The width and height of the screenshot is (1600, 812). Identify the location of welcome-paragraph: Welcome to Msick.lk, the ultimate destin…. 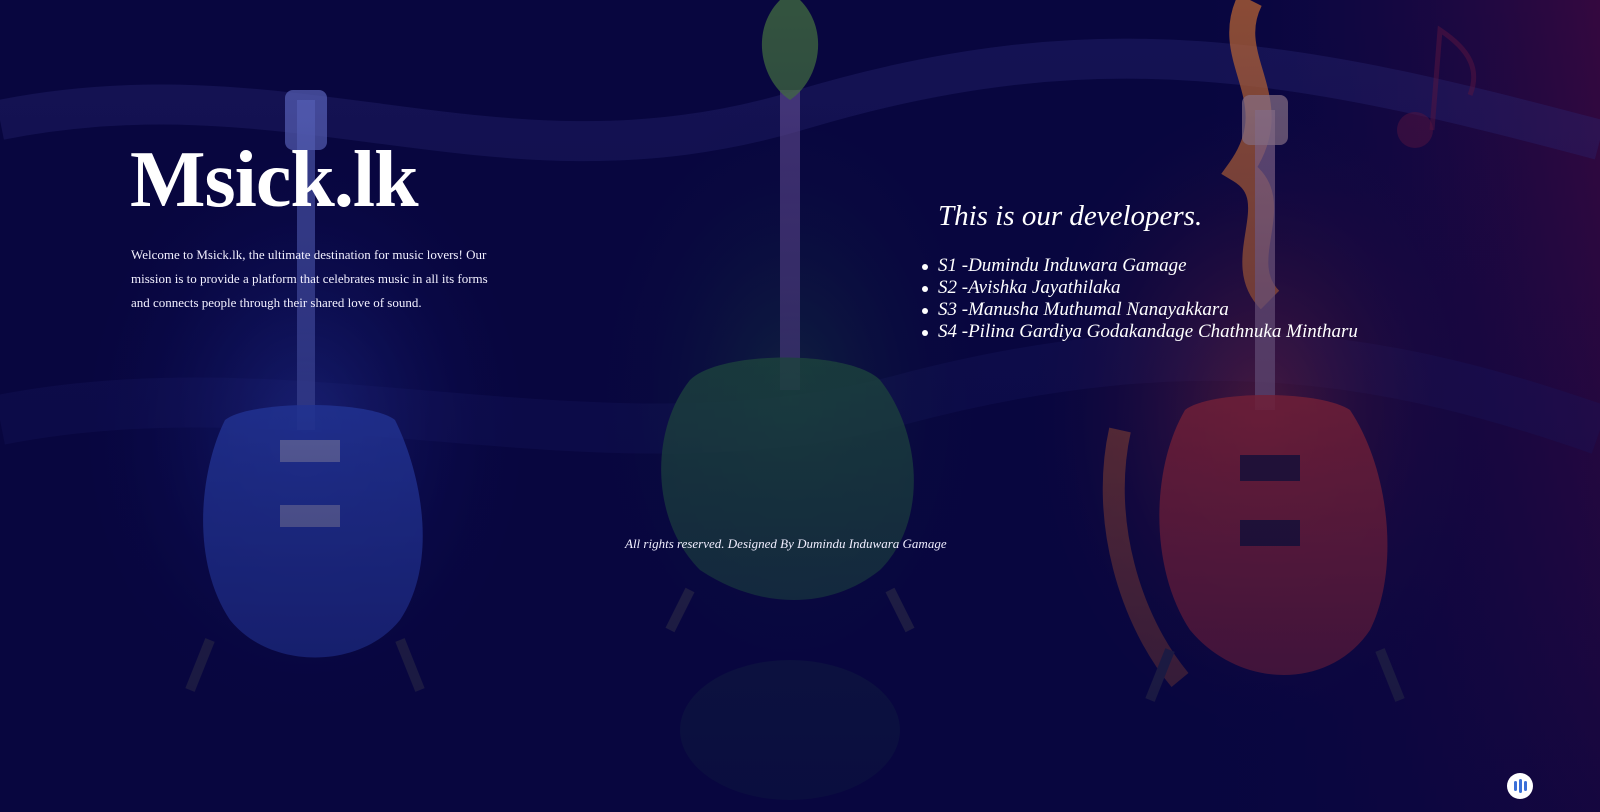
(309, 278).